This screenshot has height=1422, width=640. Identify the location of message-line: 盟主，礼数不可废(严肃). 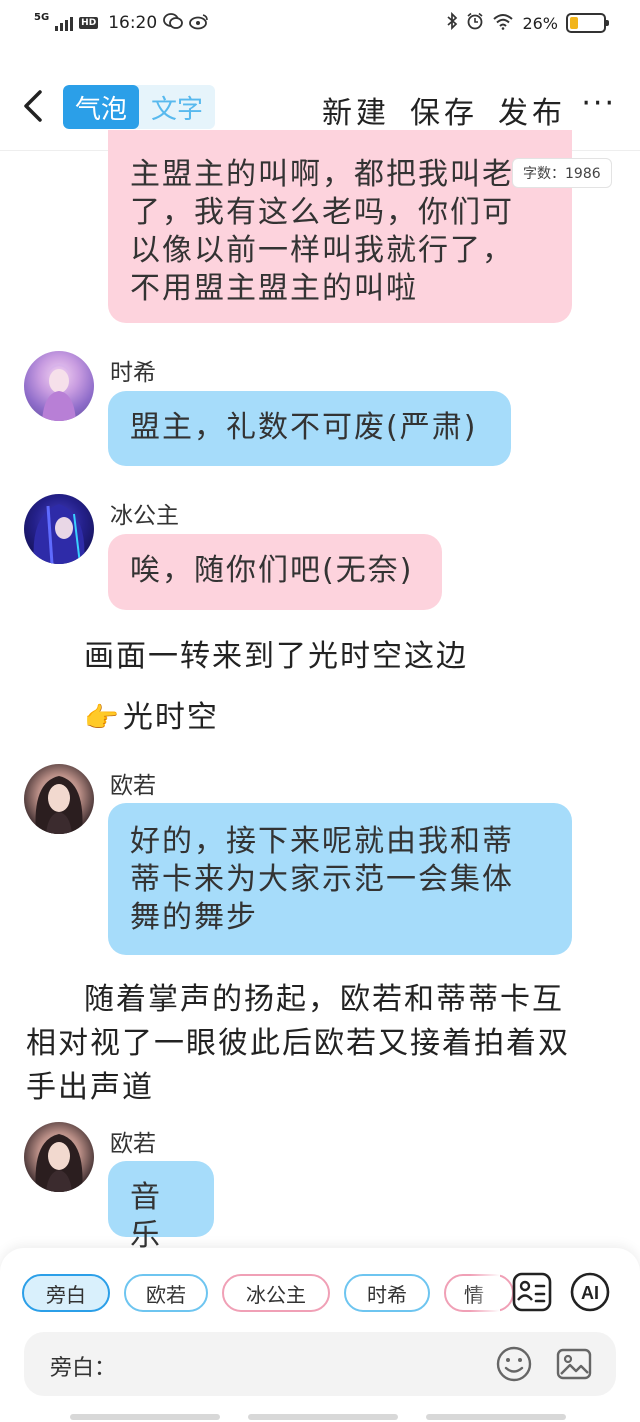
(304, 427).